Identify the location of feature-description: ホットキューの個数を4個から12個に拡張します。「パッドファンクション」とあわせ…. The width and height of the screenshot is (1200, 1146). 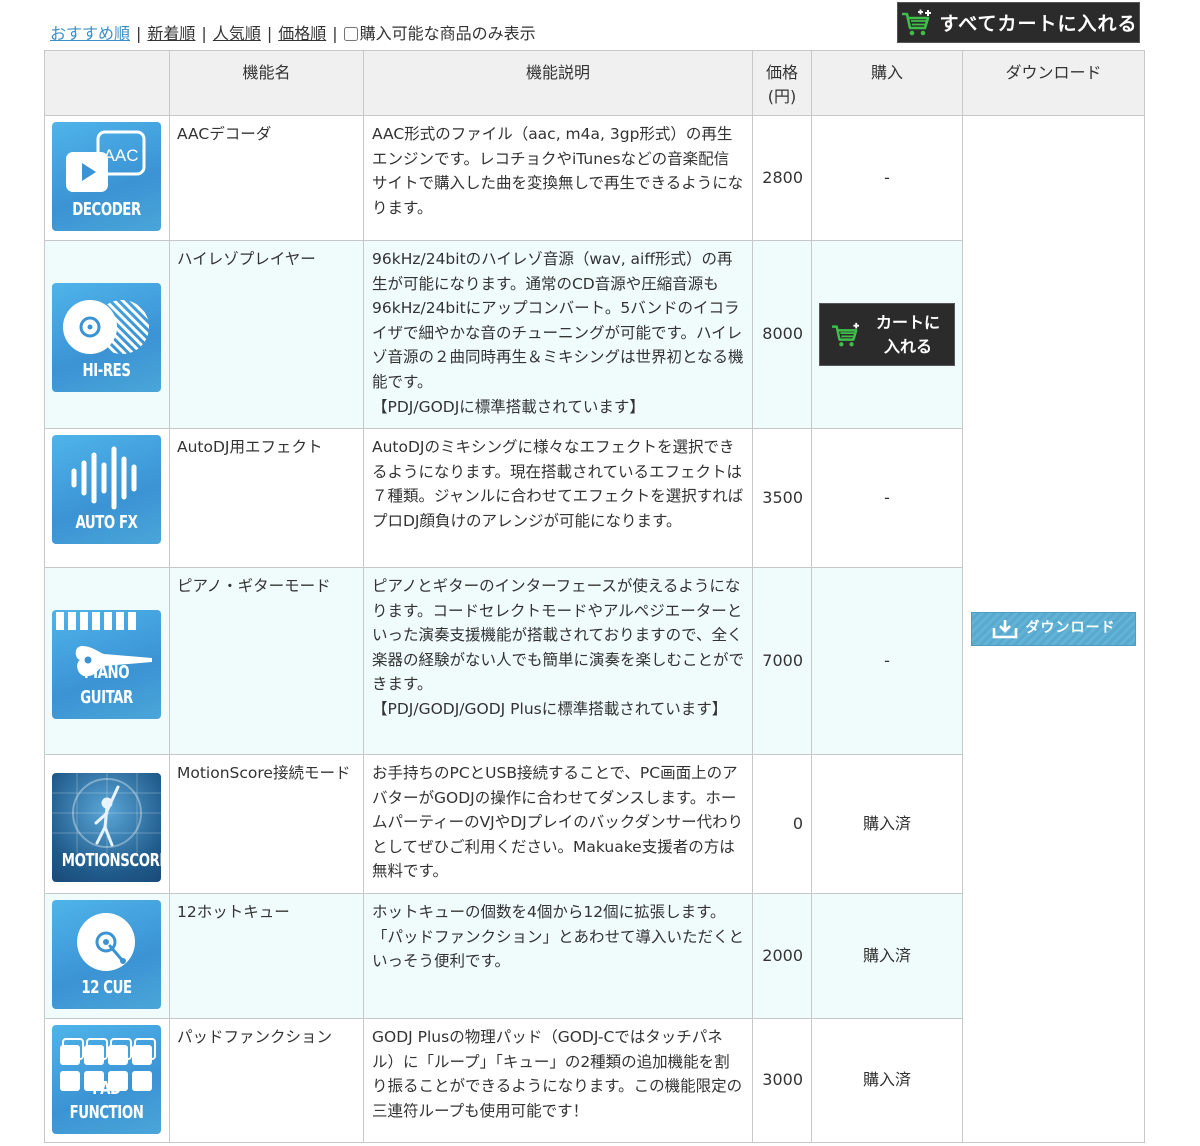
(558, 956).